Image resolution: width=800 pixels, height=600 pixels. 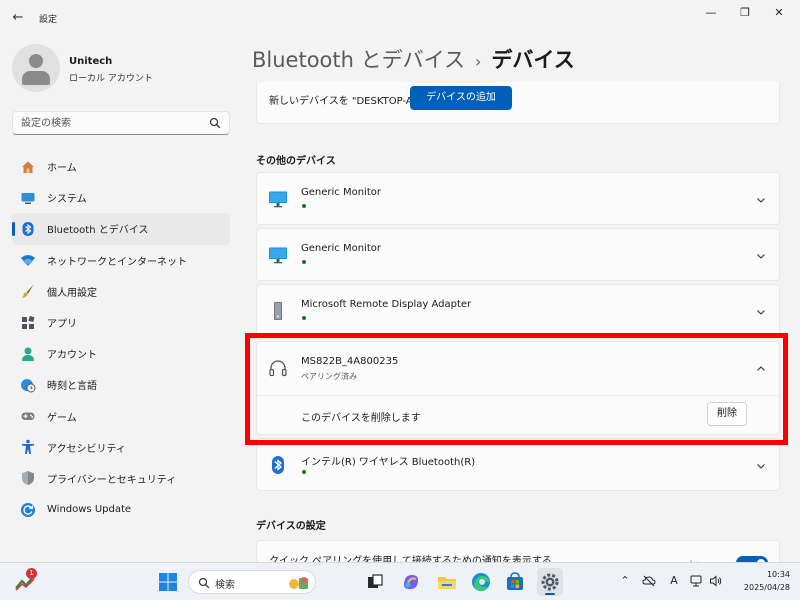 What do you see at coordinates (278, 199) in the screenshot?
I see `monitor-icon` at bounding box center [278, 199].